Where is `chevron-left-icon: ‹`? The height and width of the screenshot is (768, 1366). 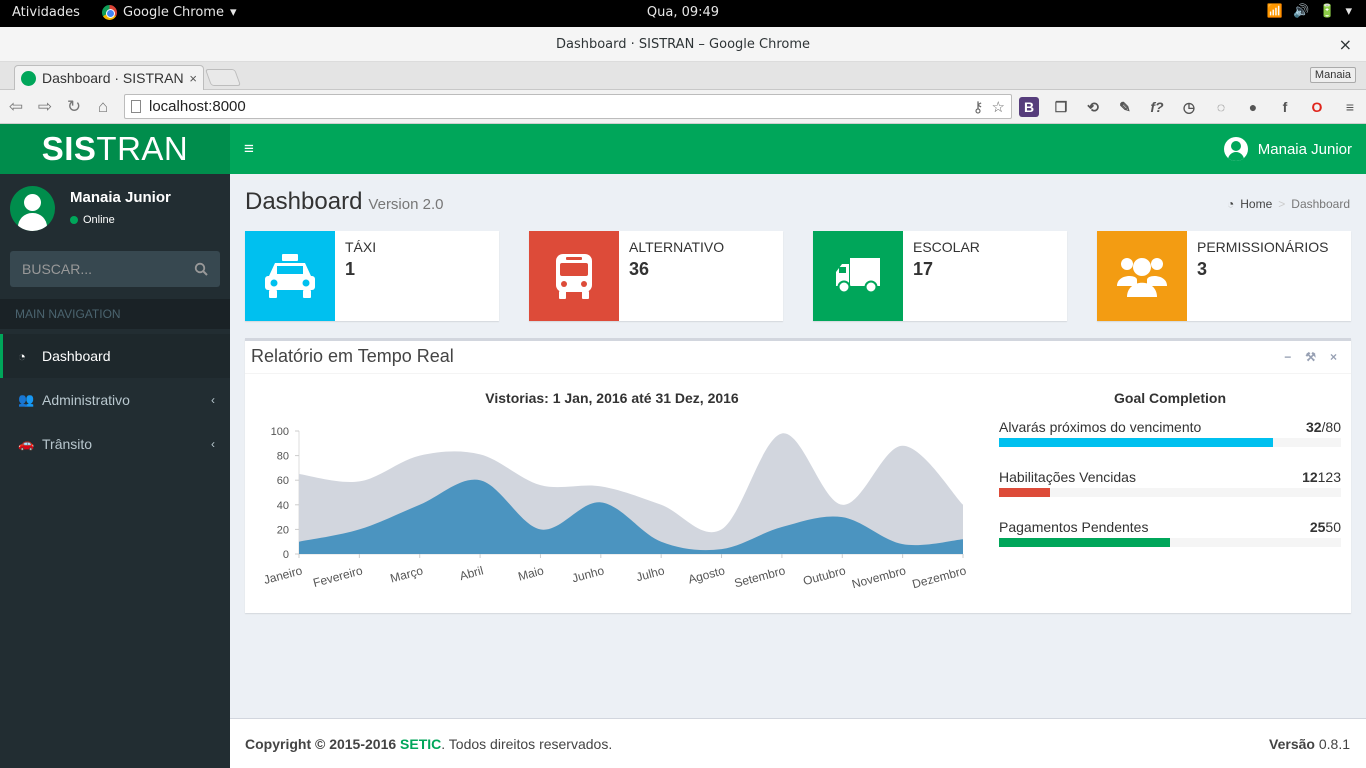
chevron-left-icon: ‹ is located at coordinates (213, 444).